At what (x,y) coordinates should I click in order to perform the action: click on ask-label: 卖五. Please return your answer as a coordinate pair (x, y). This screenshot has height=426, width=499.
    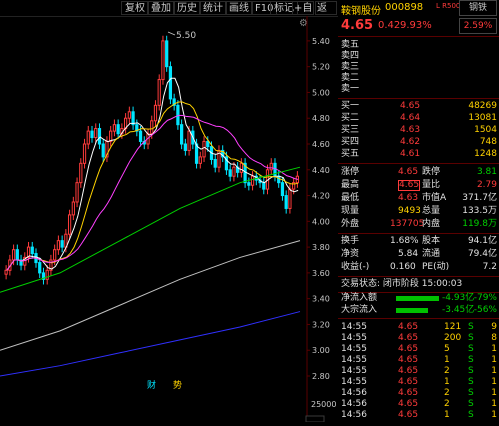
    Looking at the image, I should click on (350, 45).